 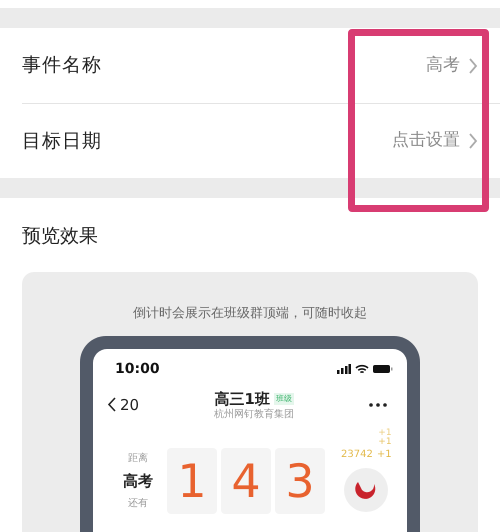 I want to click on countdown-prefix: 距离, so click(x=138, y=459).